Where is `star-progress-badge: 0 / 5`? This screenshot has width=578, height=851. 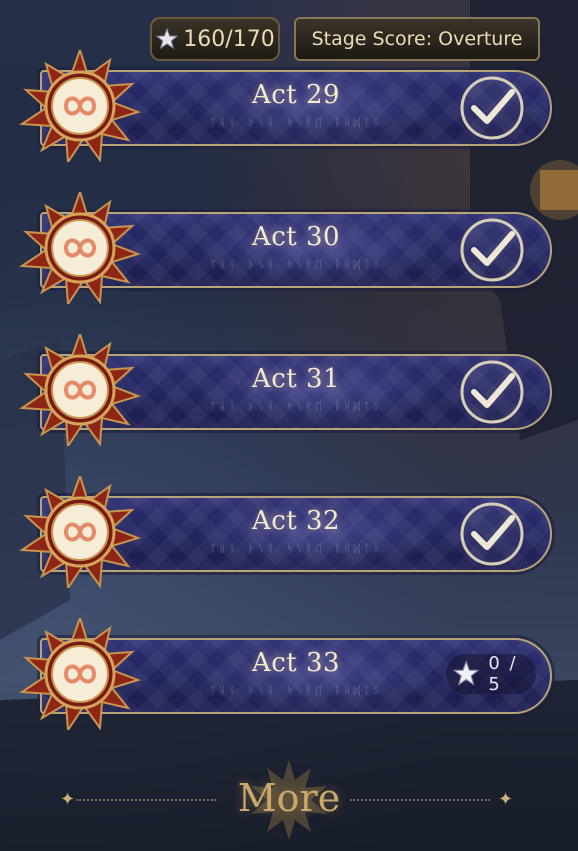 star-progress-badge: 0 / 5 is located at coordinates (491, 674).